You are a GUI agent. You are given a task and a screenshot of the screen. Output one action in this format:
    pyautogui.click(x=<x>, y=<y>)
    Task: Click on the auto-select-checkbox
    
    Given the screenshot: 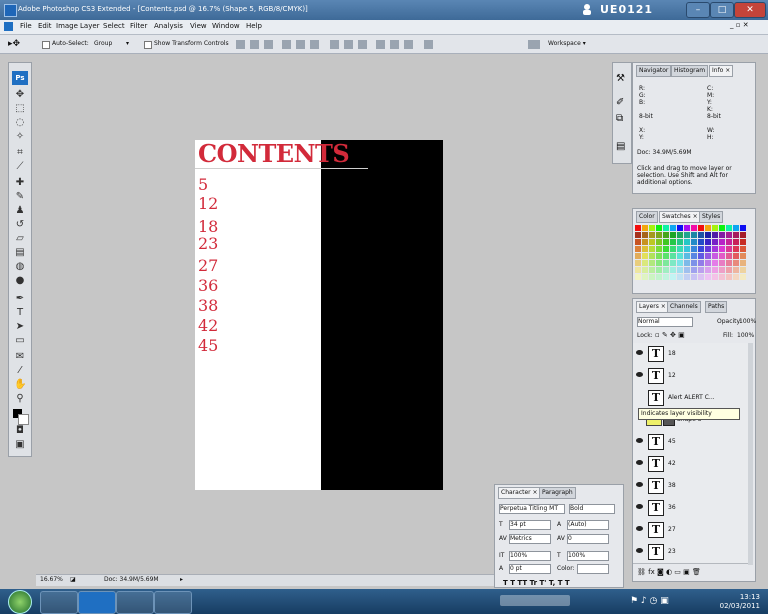 What is the action you would take?
    pyautogui.click(x=46, y=45)
    